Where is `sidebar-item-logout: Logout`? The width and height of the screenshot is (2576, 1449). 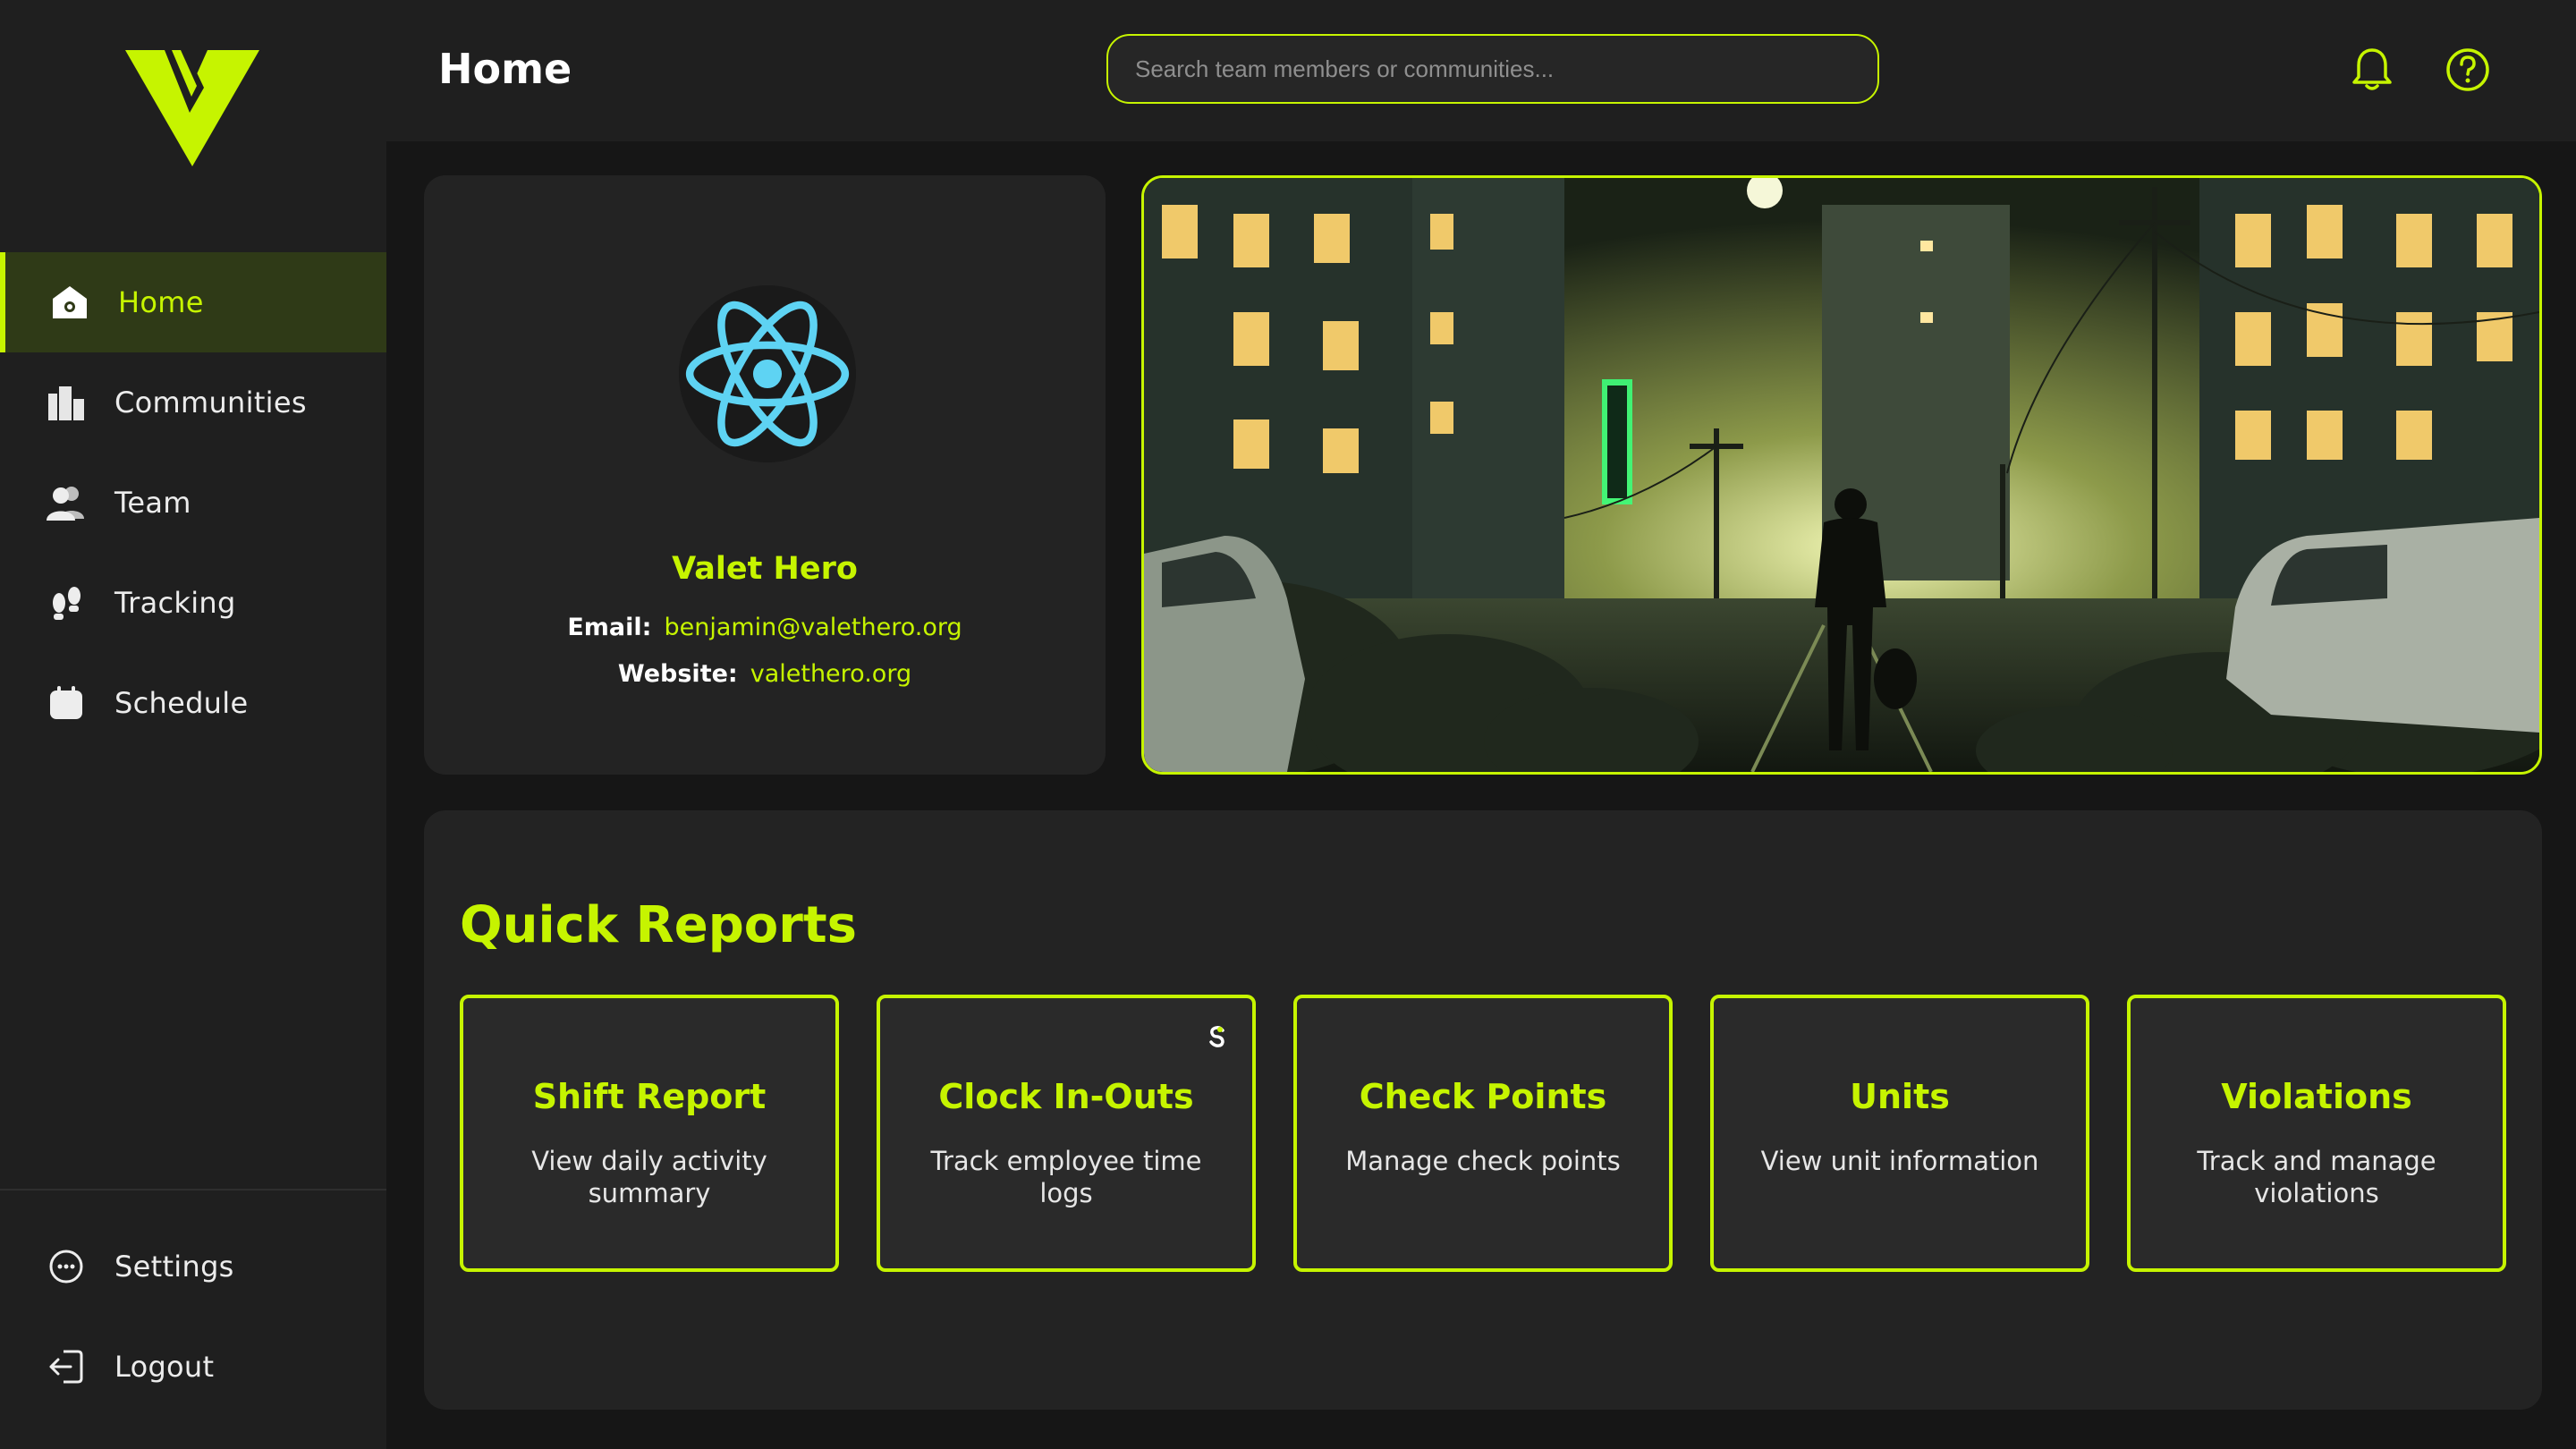 sidebar-item-logout: Logout is located at coordinates (193, 1367).